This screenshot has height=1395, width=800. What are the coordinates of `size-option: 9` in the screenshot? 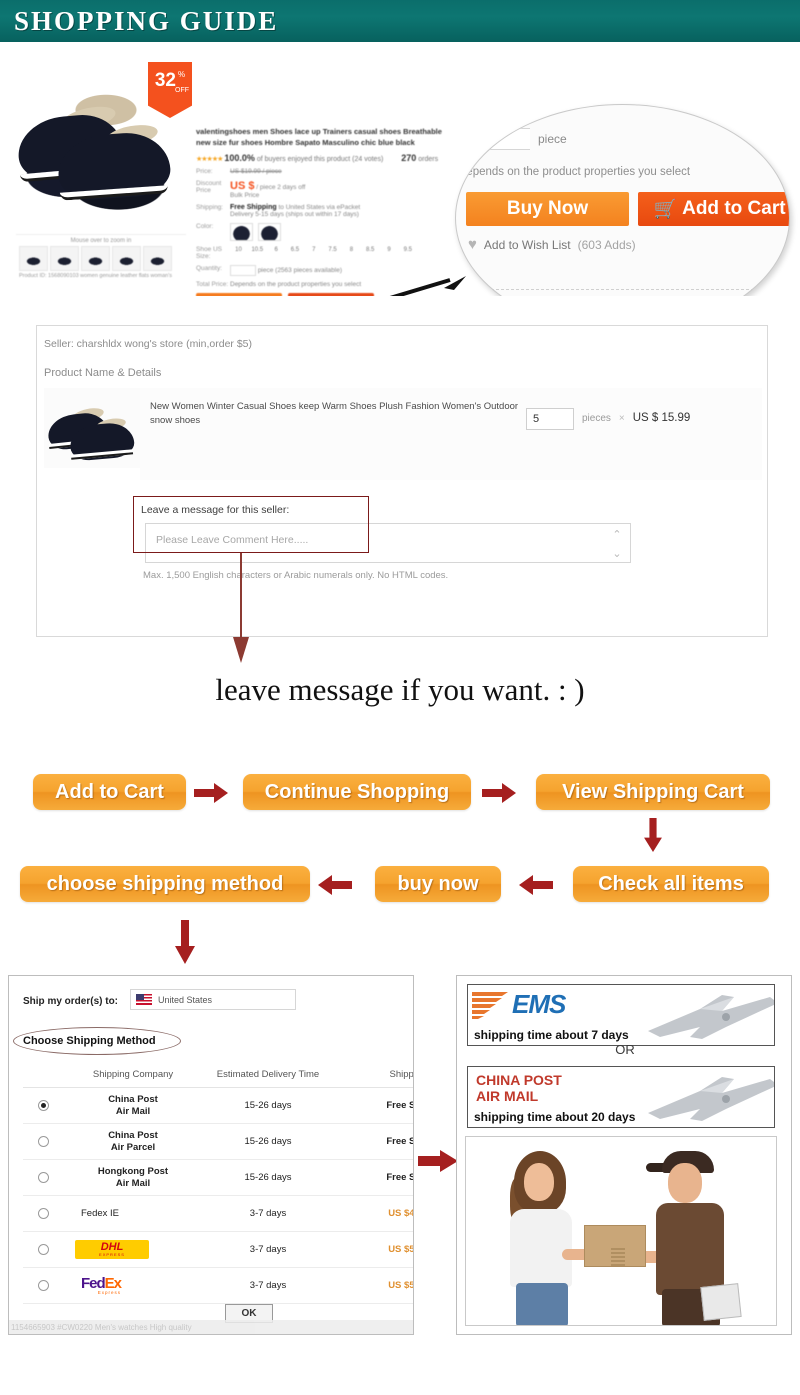 It's located at (389, 250).